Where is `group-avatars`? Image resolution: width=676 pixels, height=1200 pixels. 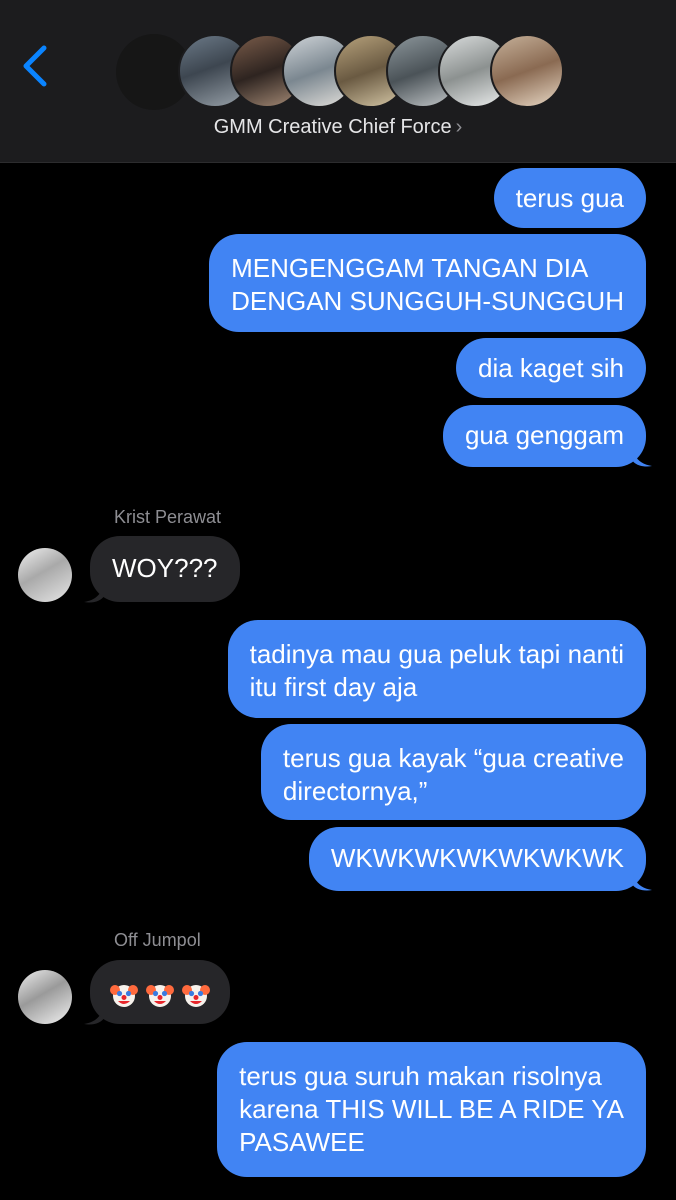 group-avatars is located at coordinates (346, 72).